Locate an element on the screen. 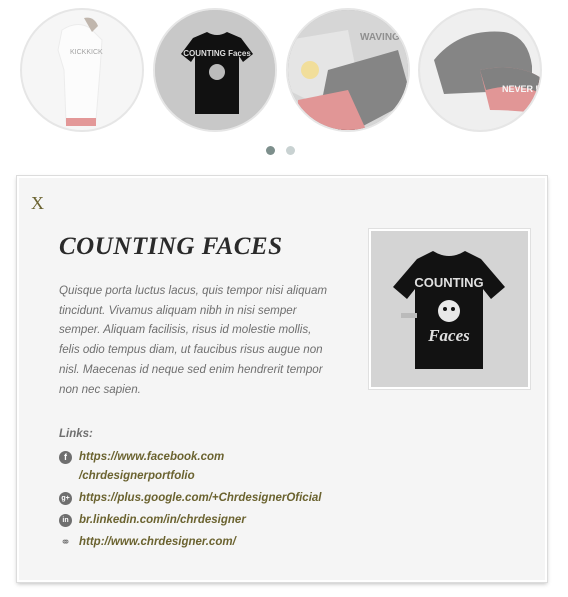 This screenshot has height=597, width=568. link-icon: ⚭ is located at coordinates (65, 542).